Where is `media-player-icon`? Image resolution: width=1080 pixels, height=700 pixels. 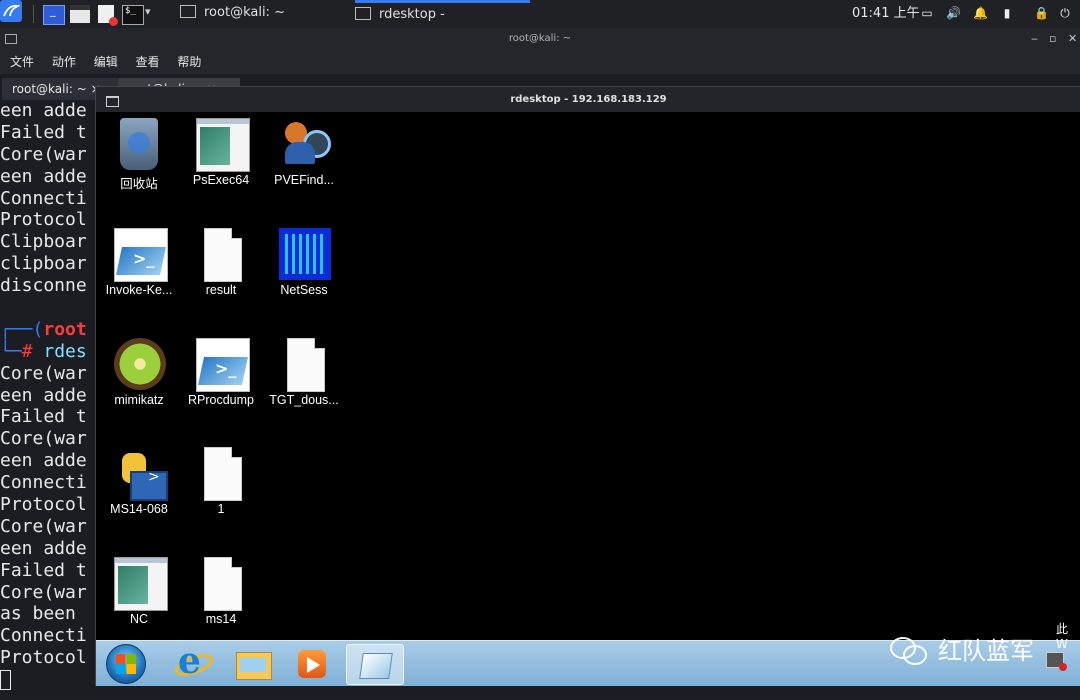 media-player-icon is located at coordinates (312, 663).